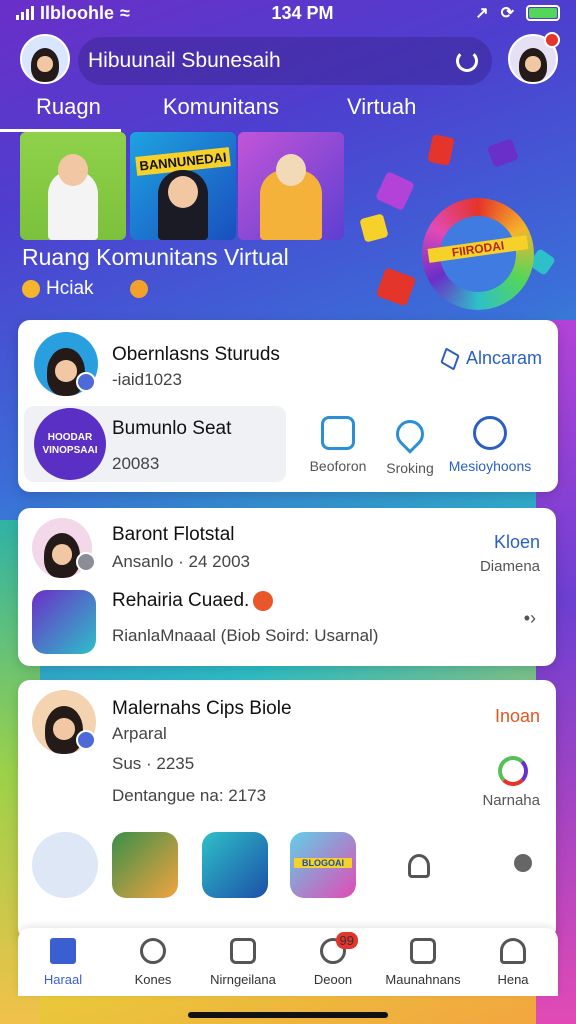 The image size is (576, 1024). Describe the element at coordinates (410, 468) in the screenshot. I see `action-label: Sroking` at that location.